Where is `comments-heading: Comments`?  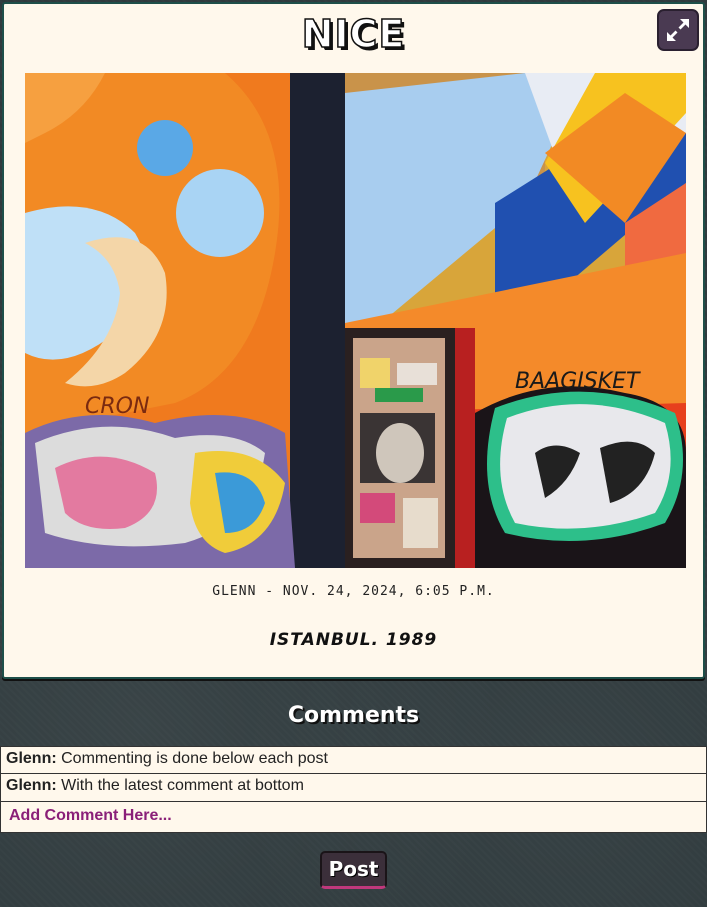
comments-heading: Comments is located at coordinates (353, 715).